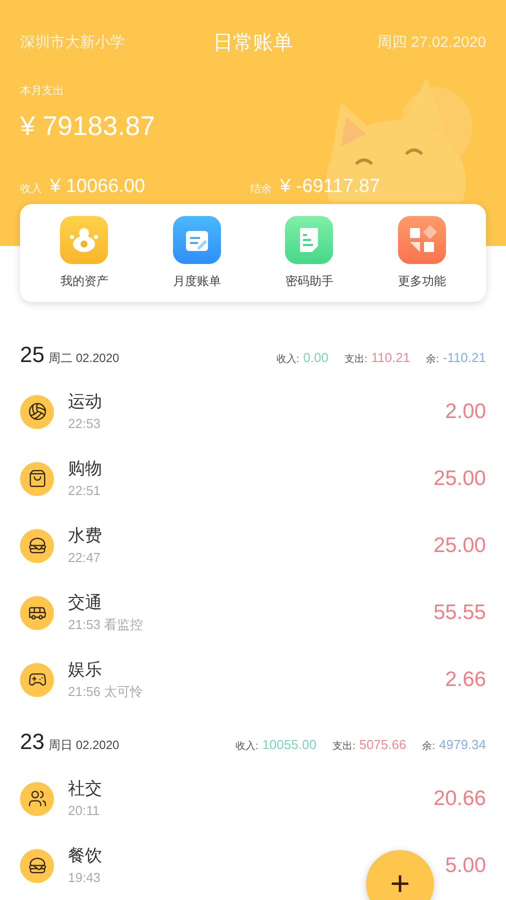 The height and width of the screenshot is (900, 506). What do you see at coordinates (431, 42) in the screenshot?
I see `date-text: 周四 27.02.2020` at bounding box center [431, 42].